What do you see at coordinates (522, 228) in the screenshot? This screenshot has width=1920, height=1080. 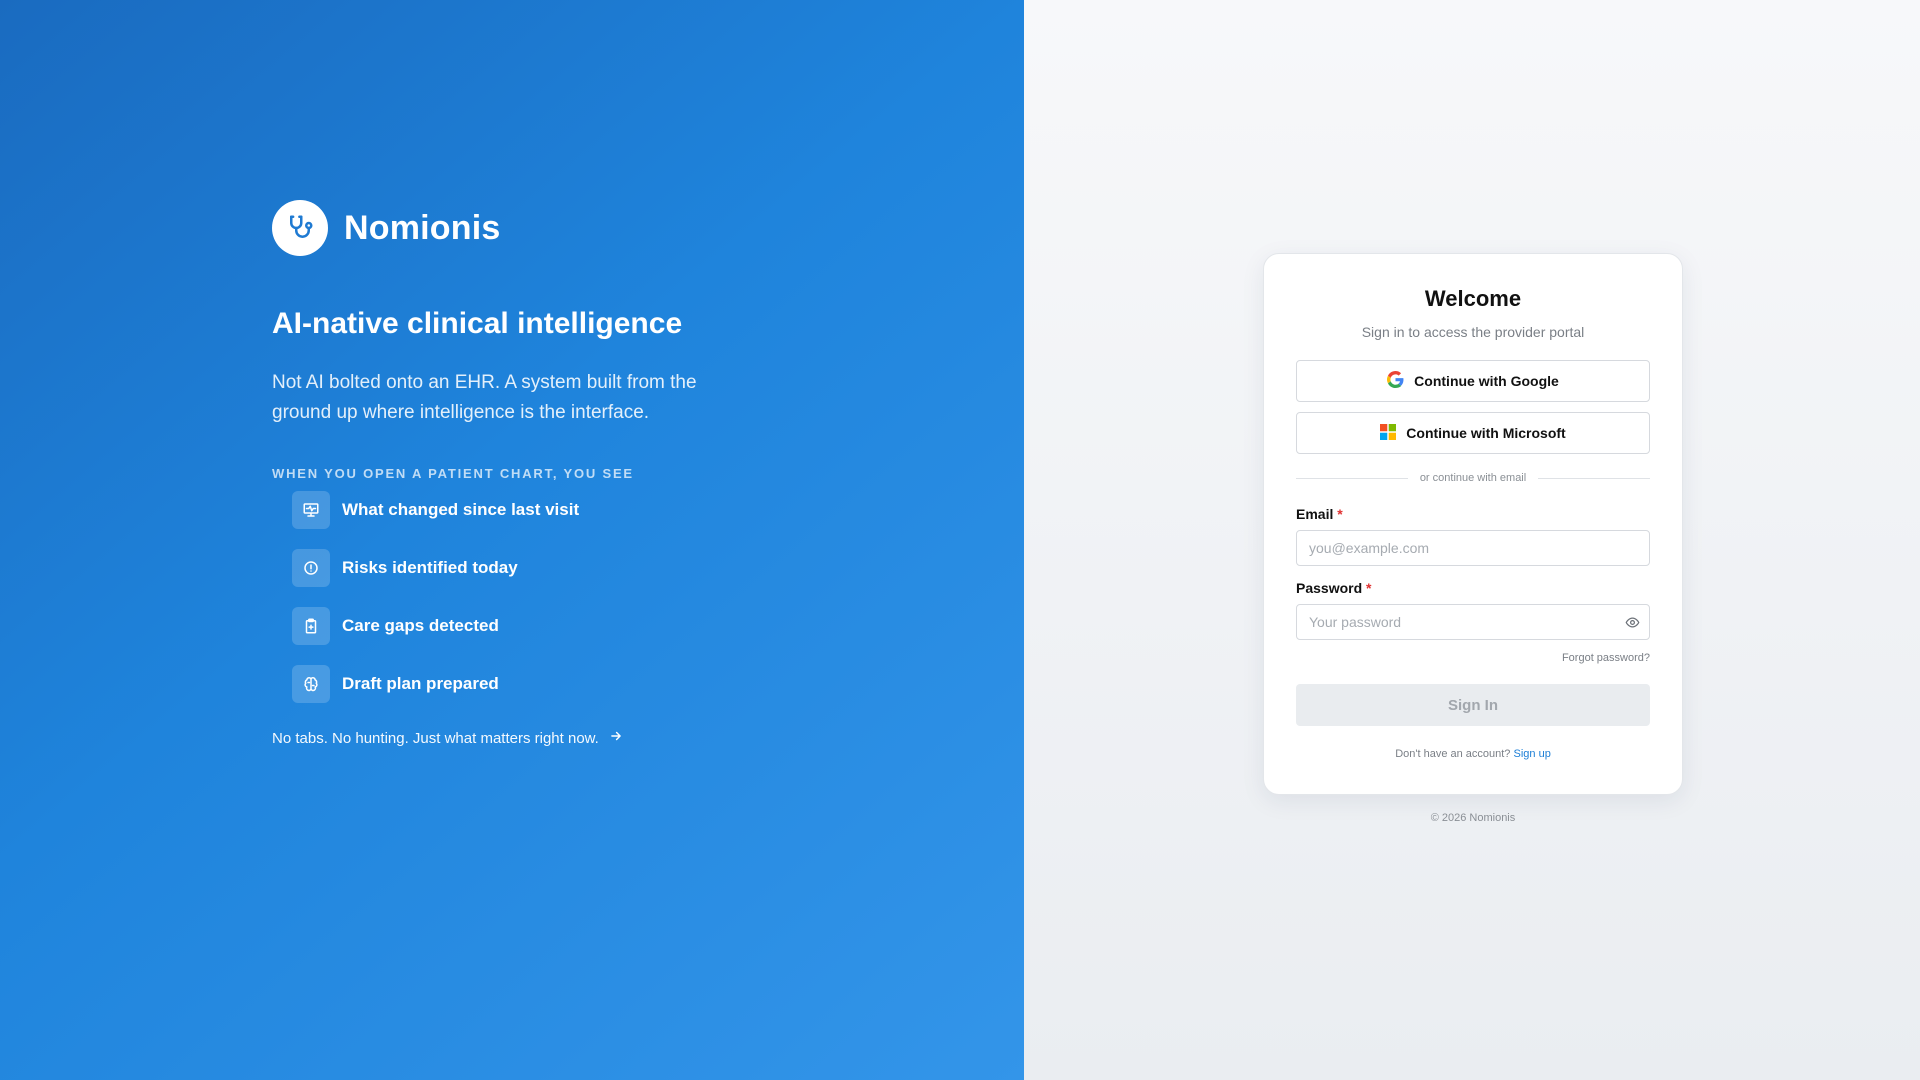 I see `brand: Nomionis` at bounding box center [522, 228].